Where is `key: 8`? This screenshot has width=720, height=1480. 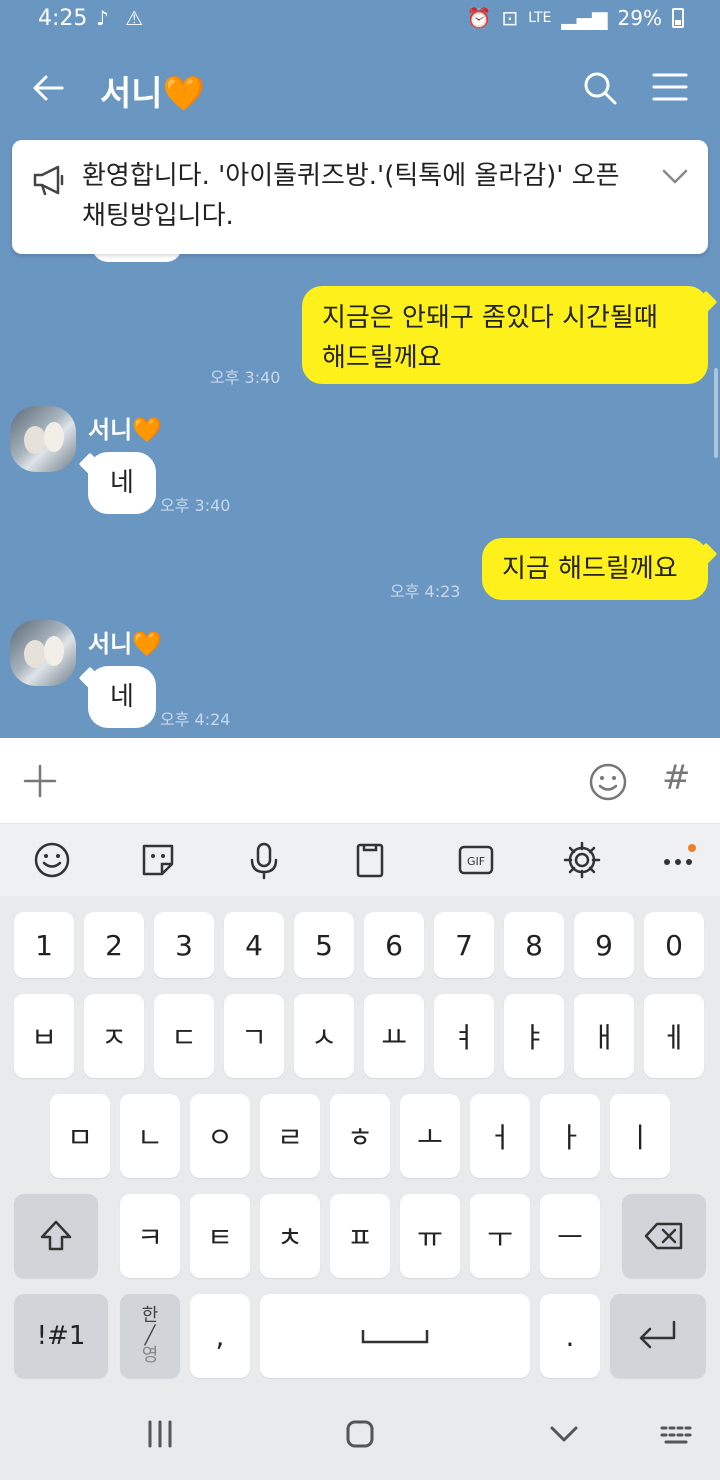
key: 8 is located at coordinates (534, 945).